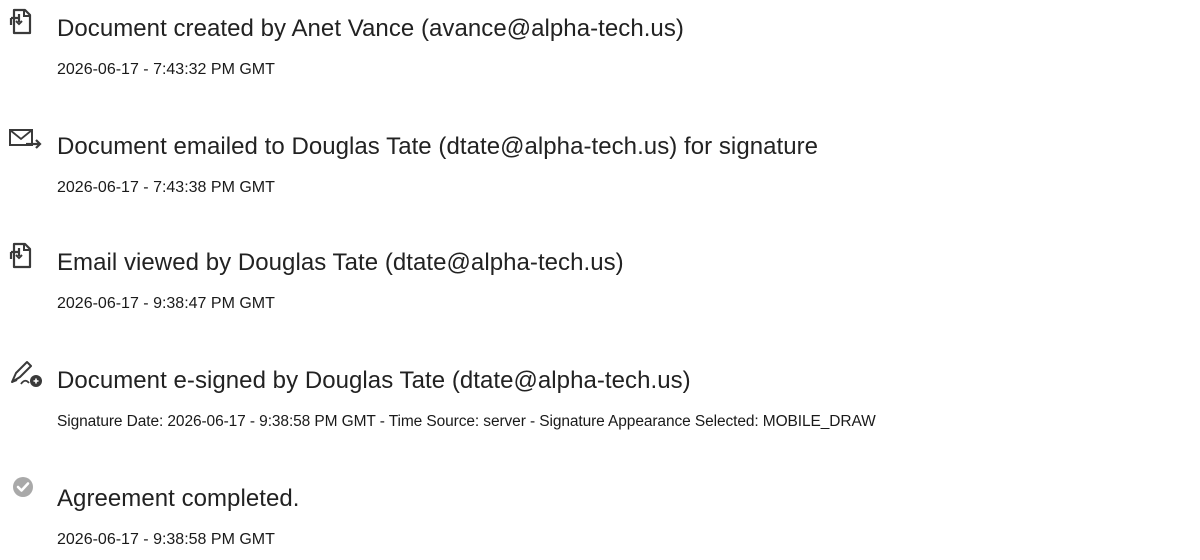 This screenshot has width=1200, height=560. I want to click on event-timestamp: 2026-06-17 - 7:43:32 PM GMT, so click(166, 69).